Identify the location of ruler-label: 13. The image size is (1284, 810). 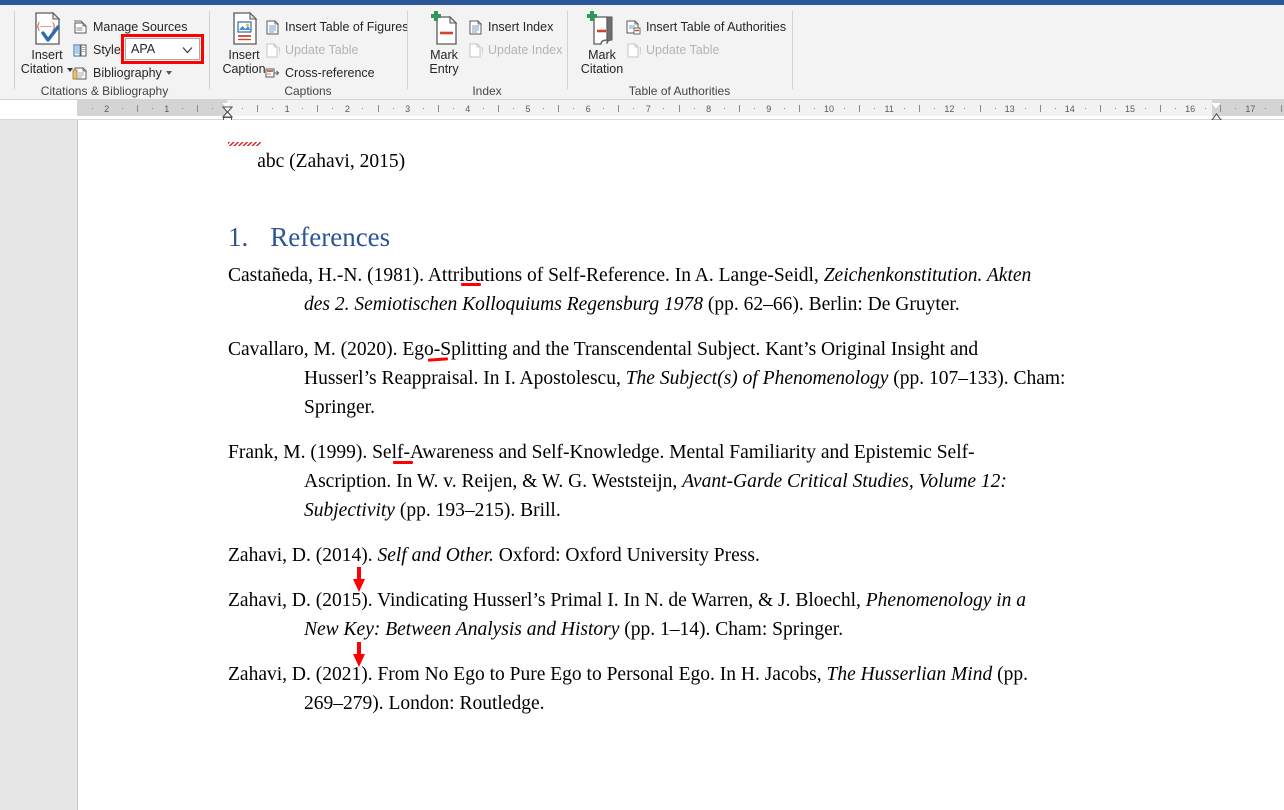
(1009, 109).